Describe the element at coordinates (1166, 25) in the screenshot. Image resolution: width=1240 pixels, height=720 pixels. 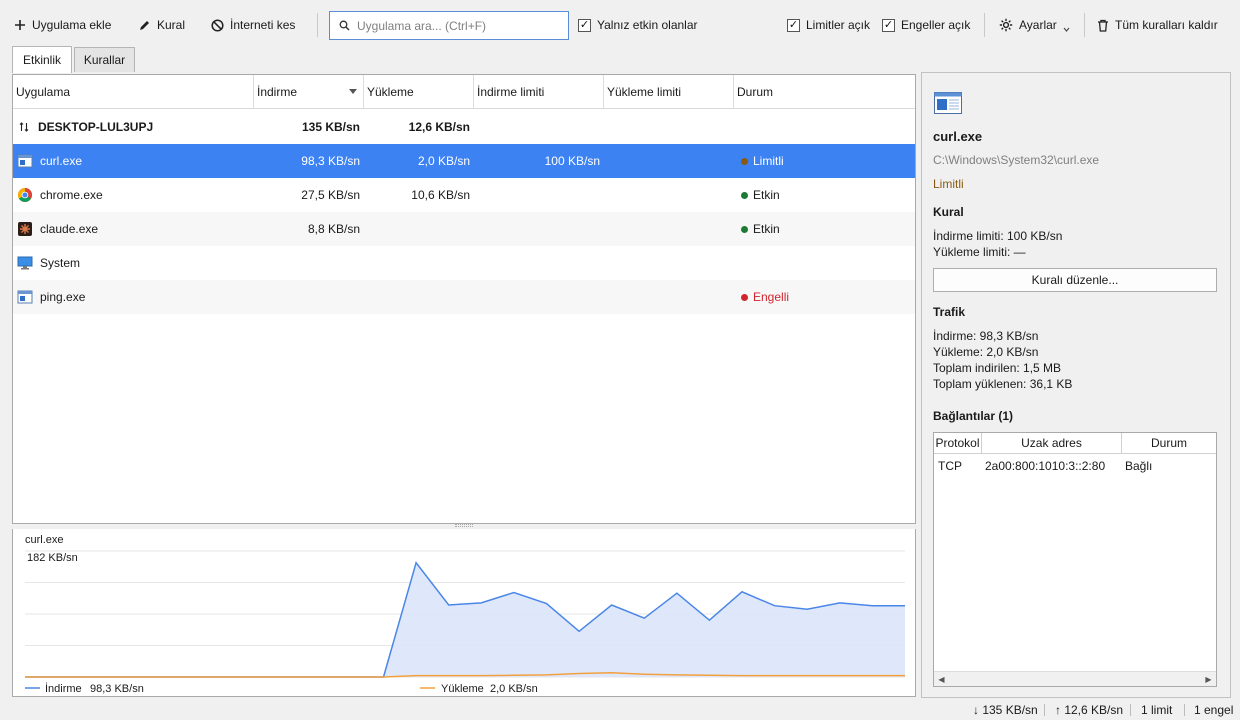
I see `remove-all-rules-label: Tüm kuralları kaldır` at that location.